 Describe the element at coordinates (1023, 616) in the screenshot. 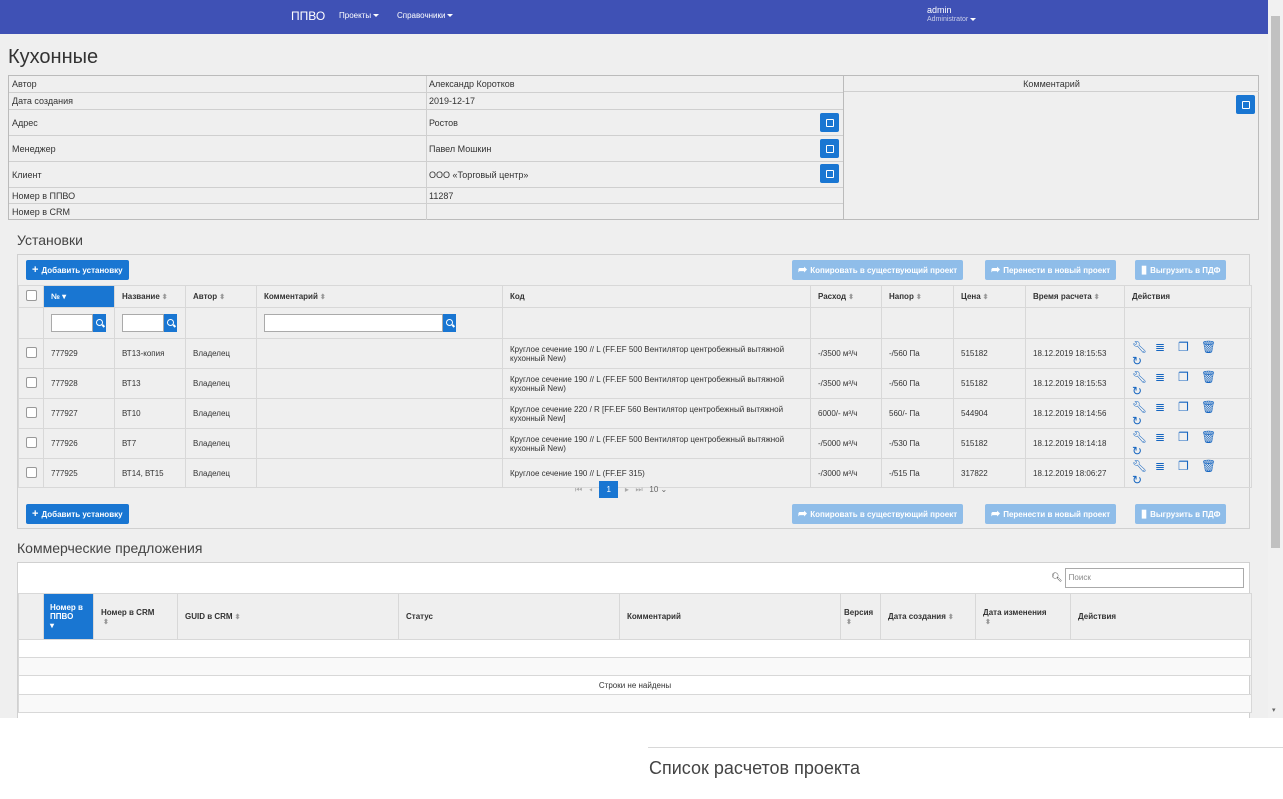

I see `col-modified: Дата изменения ⬍` at that location.